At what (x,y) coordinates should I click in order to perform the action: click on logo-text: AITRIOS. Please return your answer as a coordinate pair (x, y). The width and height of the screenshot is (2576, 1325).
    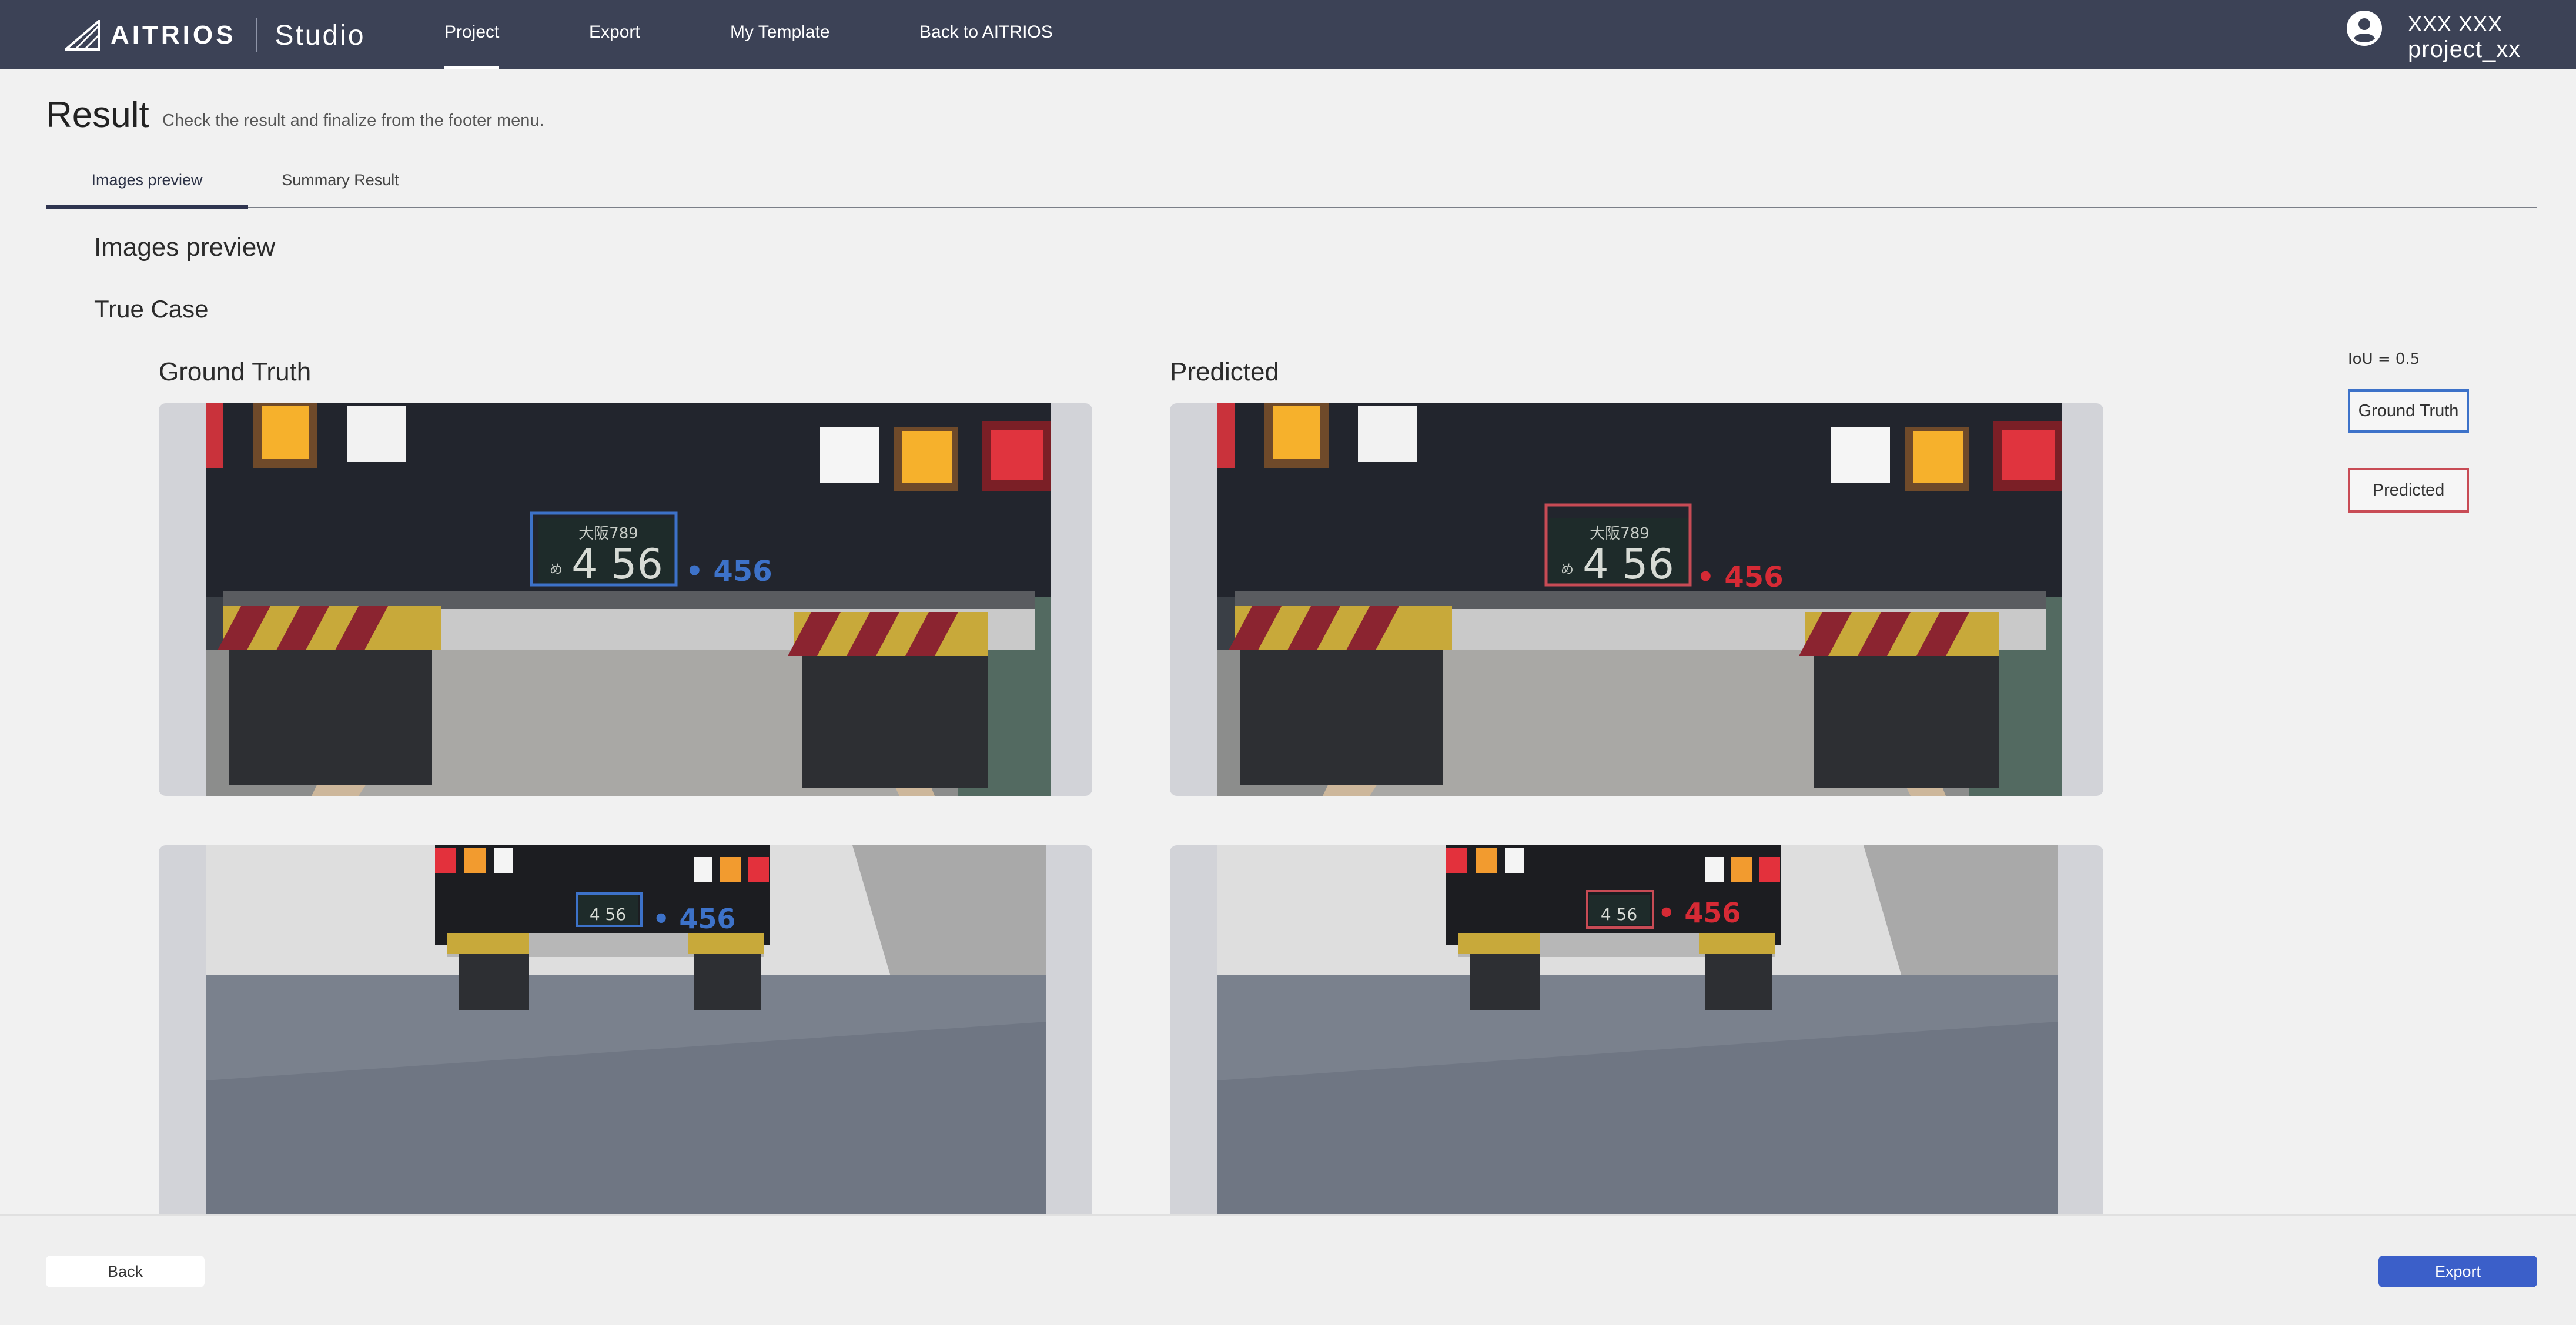
    Looking at the image, I should click on (173, 35).